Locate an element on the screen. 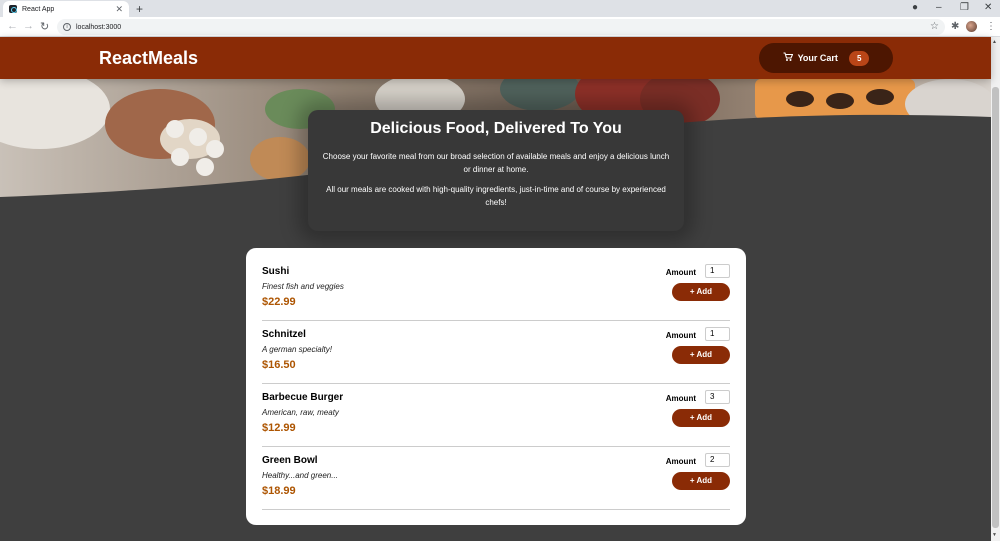  cart-count-badge: 5 is located at coordinates (859, 58).